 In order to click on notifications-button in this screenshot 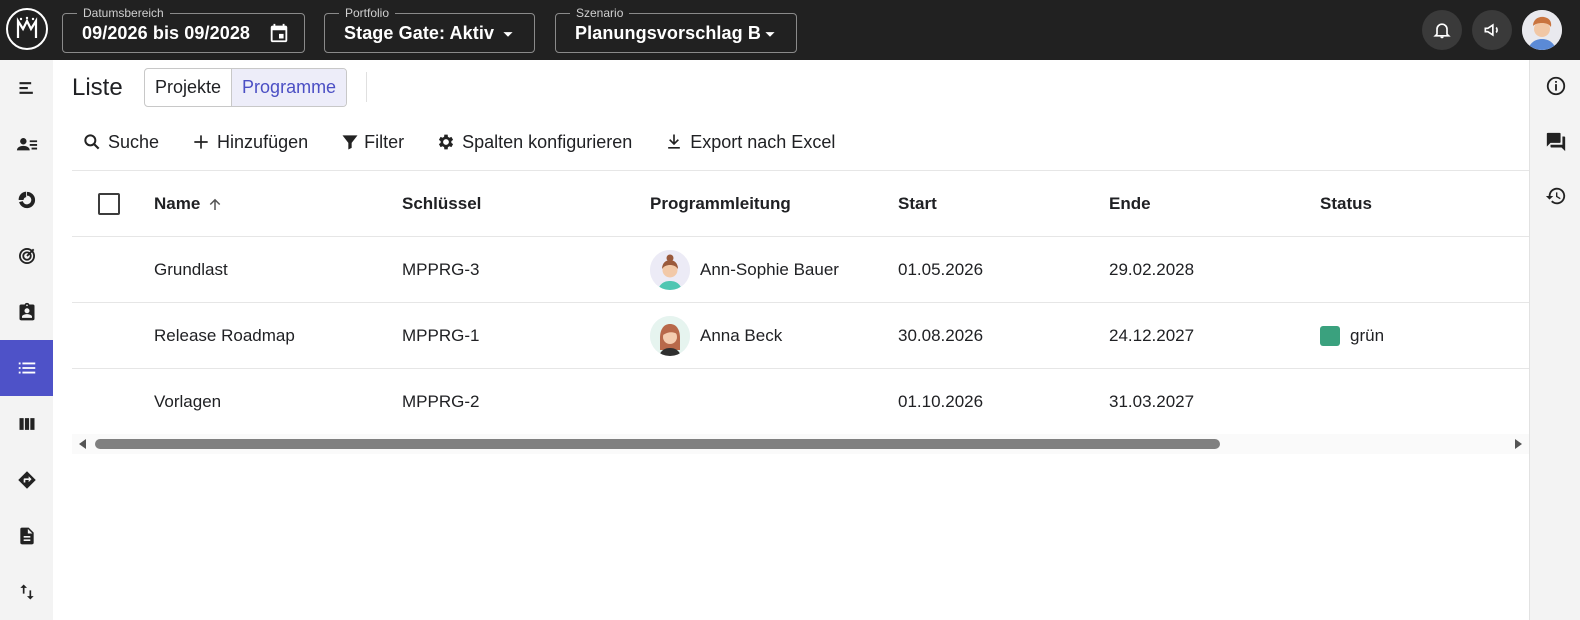, I will do `click(1442, 30)`.